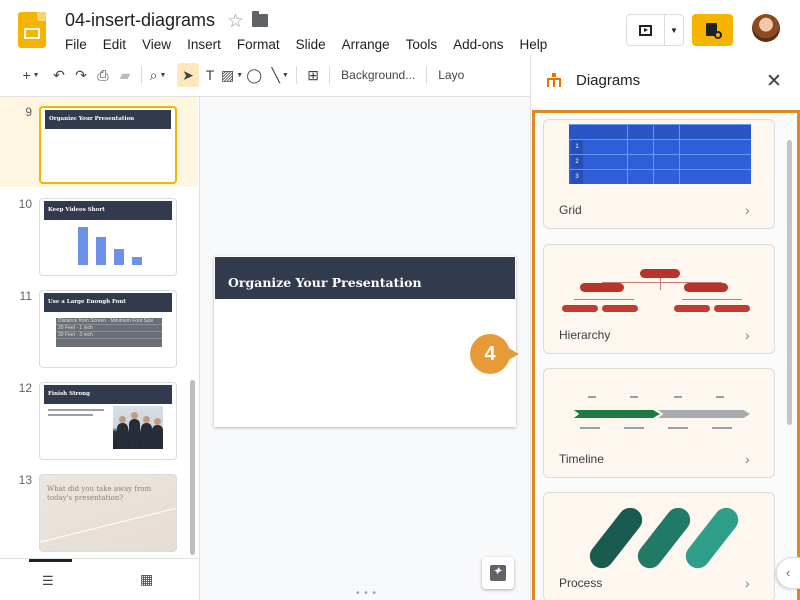 This screenshot has width=800, height=600. Describe the element at coordinates (59, 75) in the screenshot. I see `undo-icon: ↶` at that location.